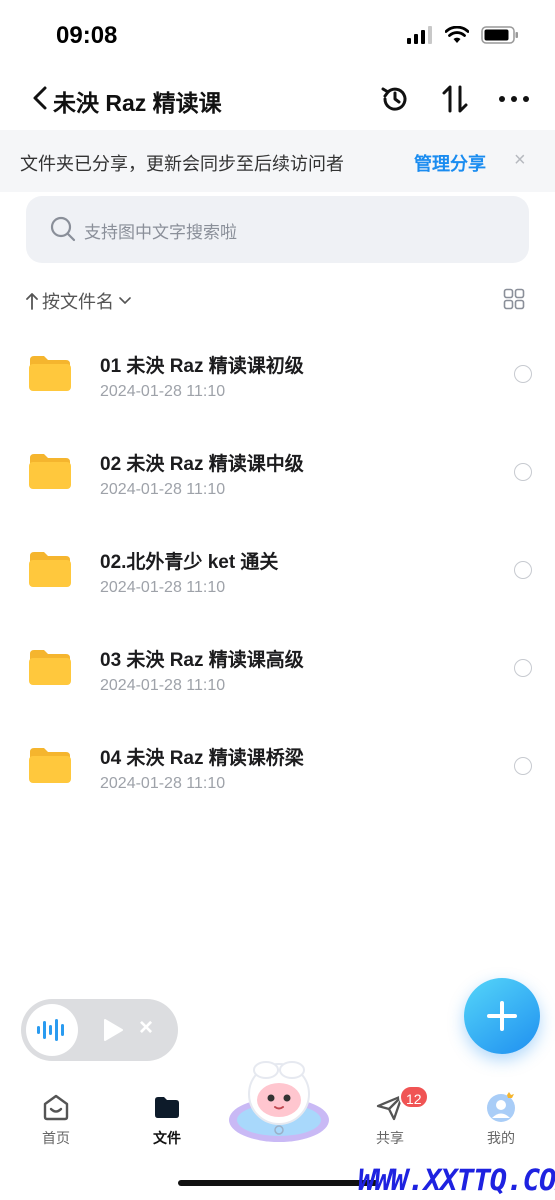  What do you see at coordinates (499, 35) in the screenshot?
I see `battery-icon` at bounding box center [499, 35].